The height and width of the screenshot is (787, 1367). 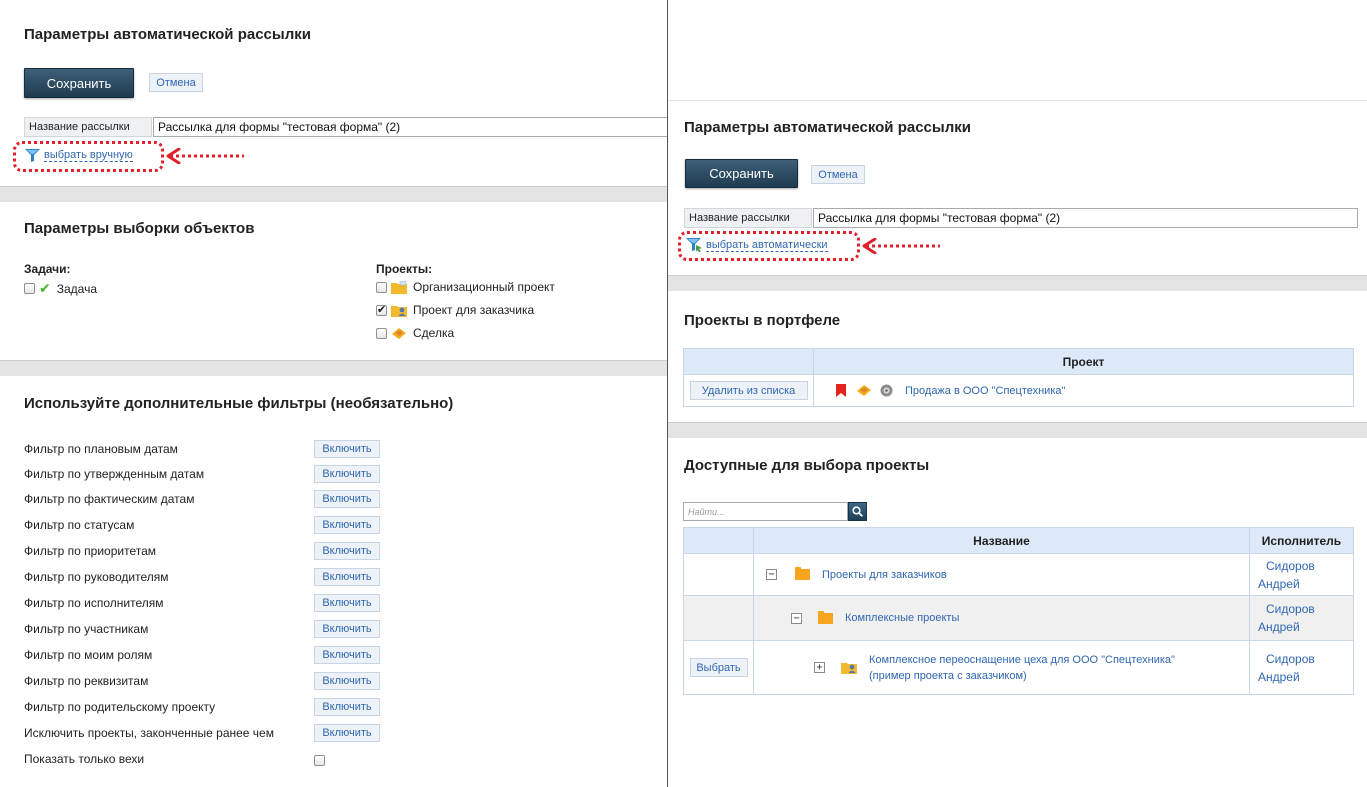 I want to click on auto-filter-icon, so click(x=694, y=245).